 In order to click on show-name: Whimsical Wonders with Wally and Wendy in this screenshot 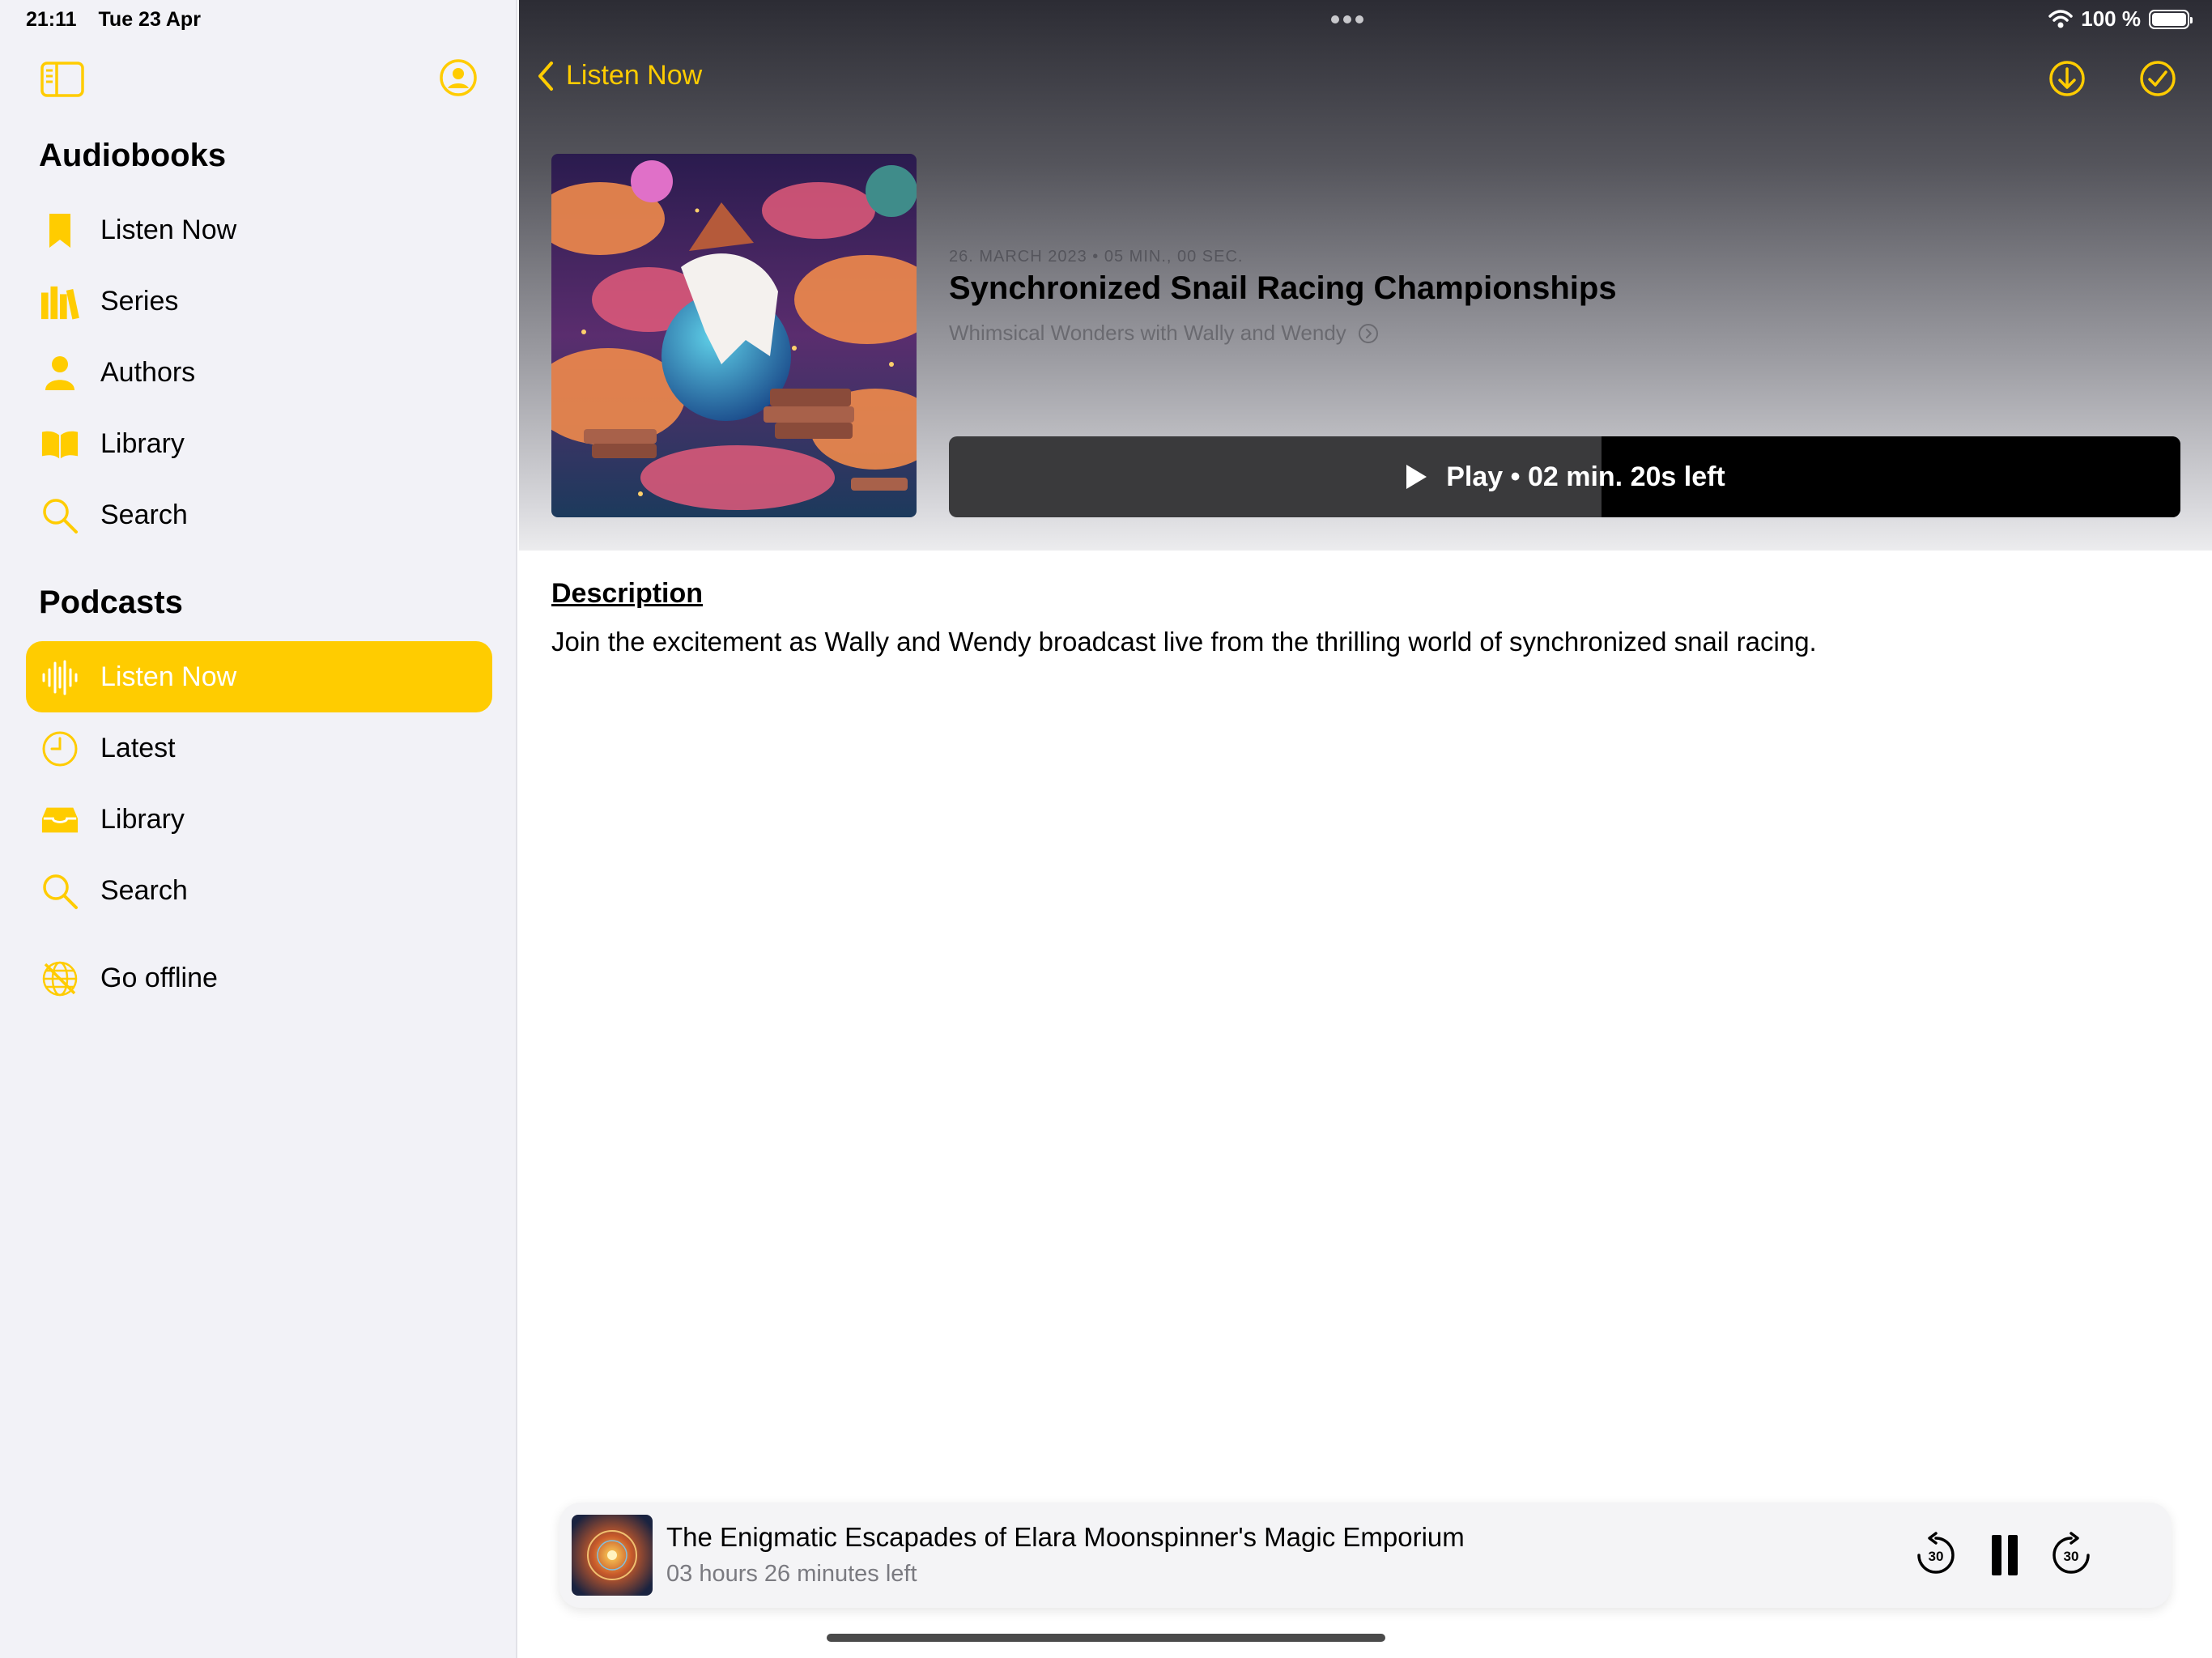, I will do `click(1147, 333)`.